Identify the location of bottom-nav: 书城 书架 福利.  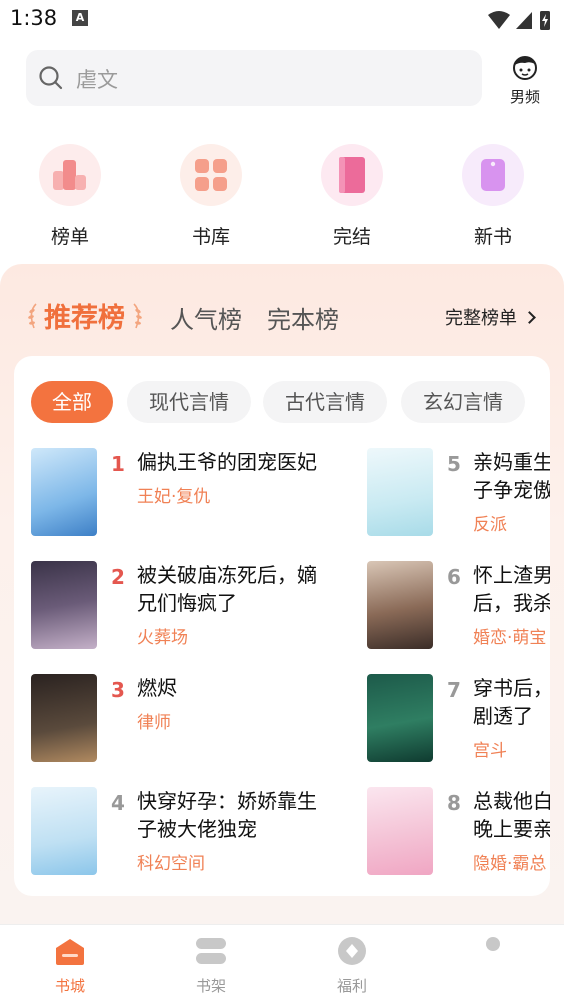
(282, 964).